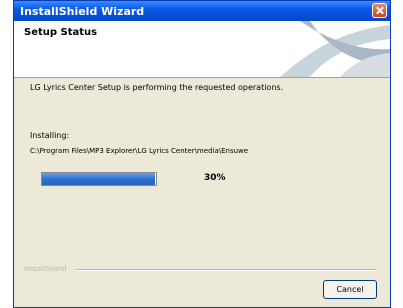 Image resolution: width=403 pixels, height=308 pixels. I want to click on close-icon, so click(379, 10).